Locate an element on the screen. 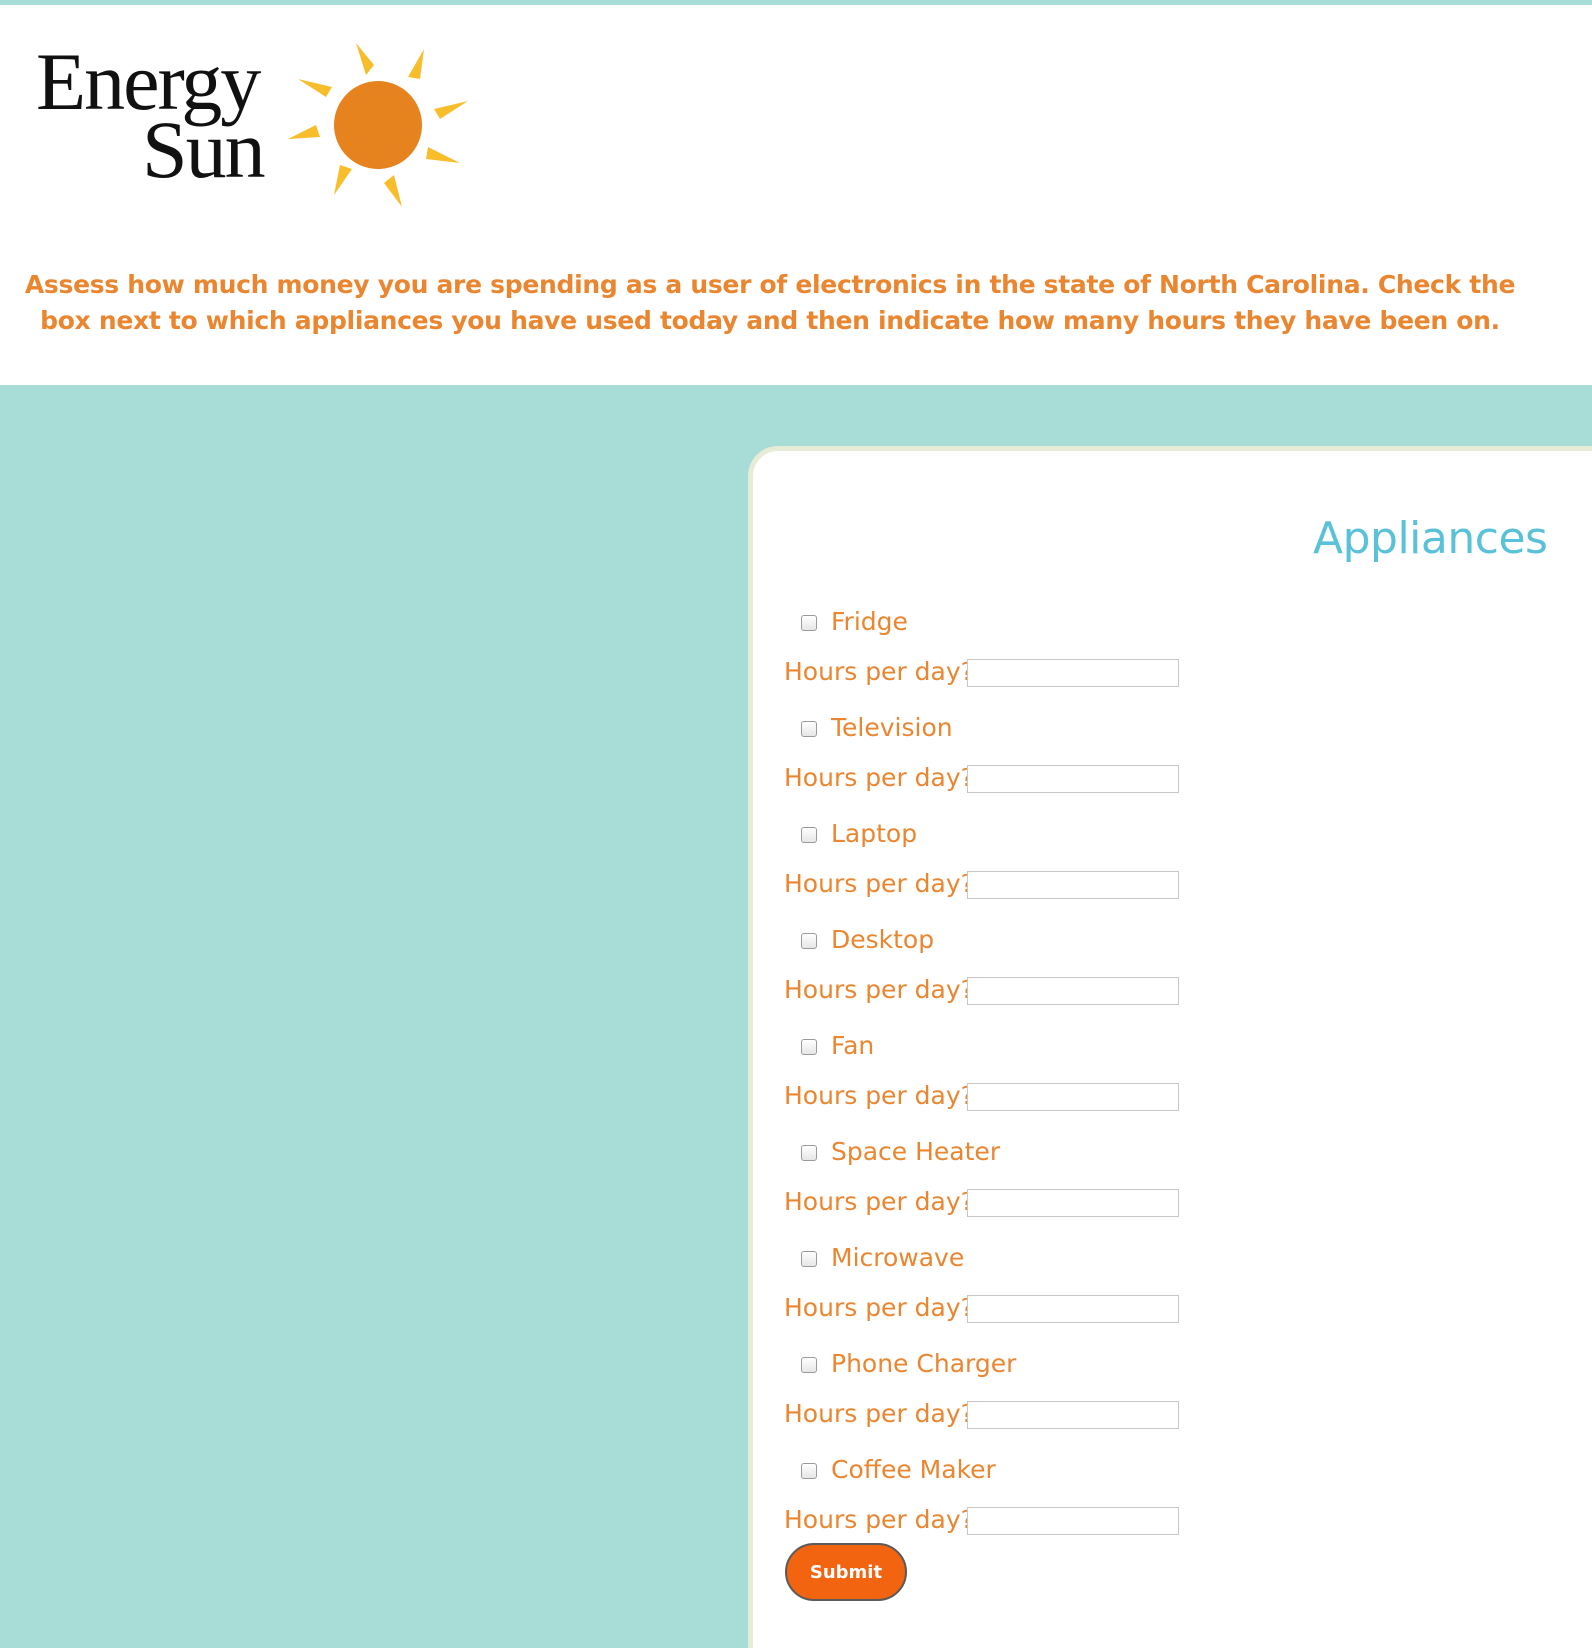 Image resolution: width=1592 pixels, height=1648 pixels. sun-icon: Energy Sun is located at coordinates (252, 121).